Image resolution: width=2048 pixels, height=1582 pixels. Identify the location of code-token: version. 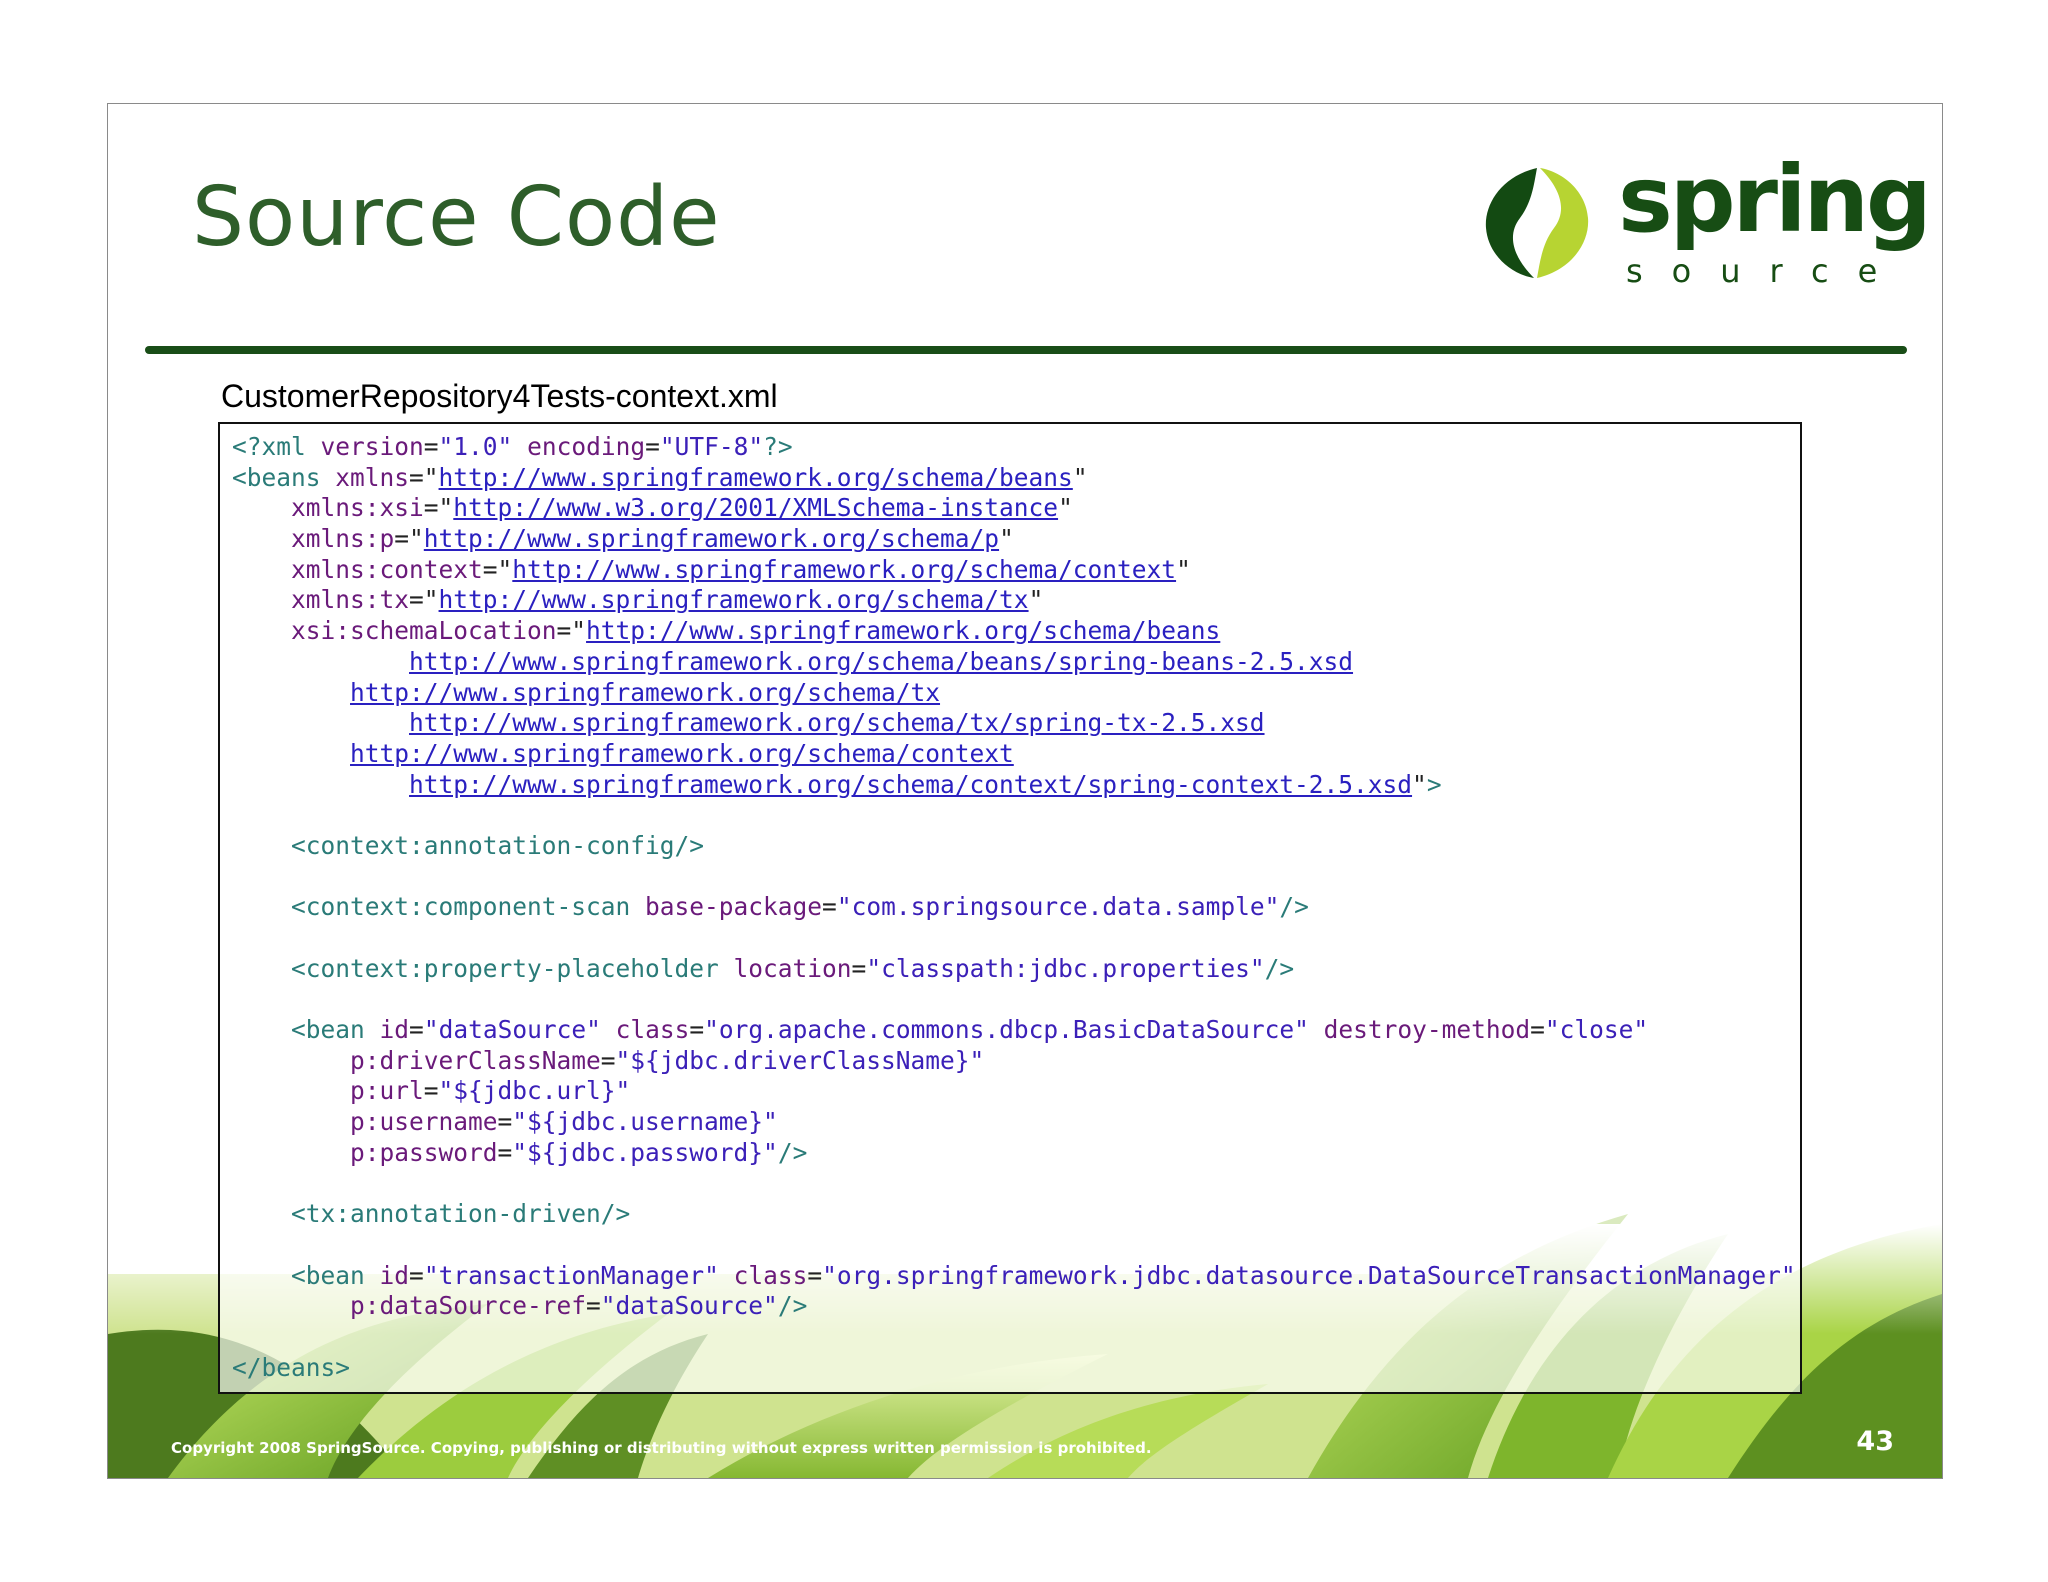
(372, 446).